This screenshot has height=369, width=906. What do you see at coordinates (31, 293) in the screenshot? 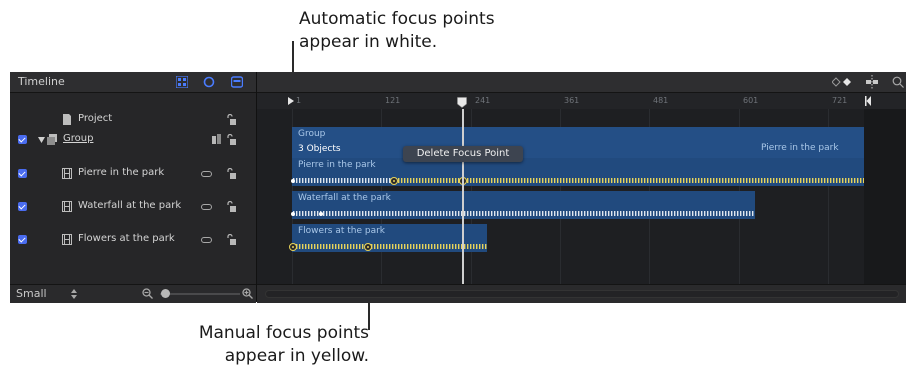
I see `size-select: Small` at bounding box center [31, 293].